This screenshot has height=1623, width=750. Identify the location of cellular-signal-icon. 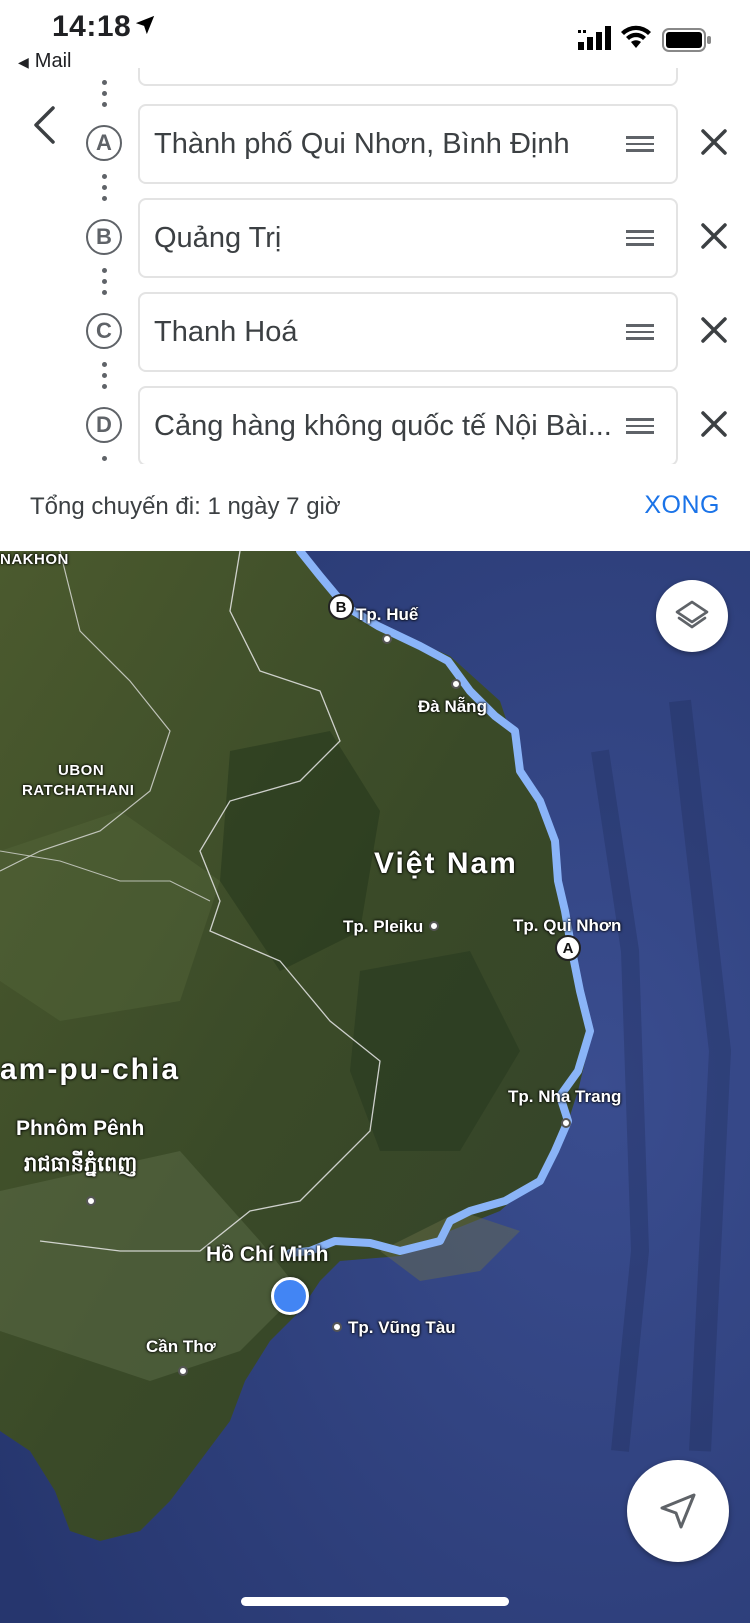
(594, 38).